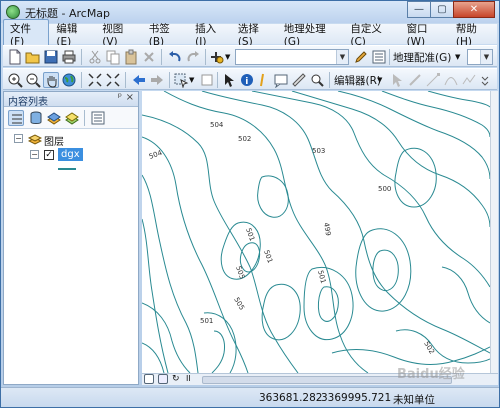  Describe the element at coordinates (292, 57) in the screenshot. I see `map-scale-combobox: ▼` at that location.